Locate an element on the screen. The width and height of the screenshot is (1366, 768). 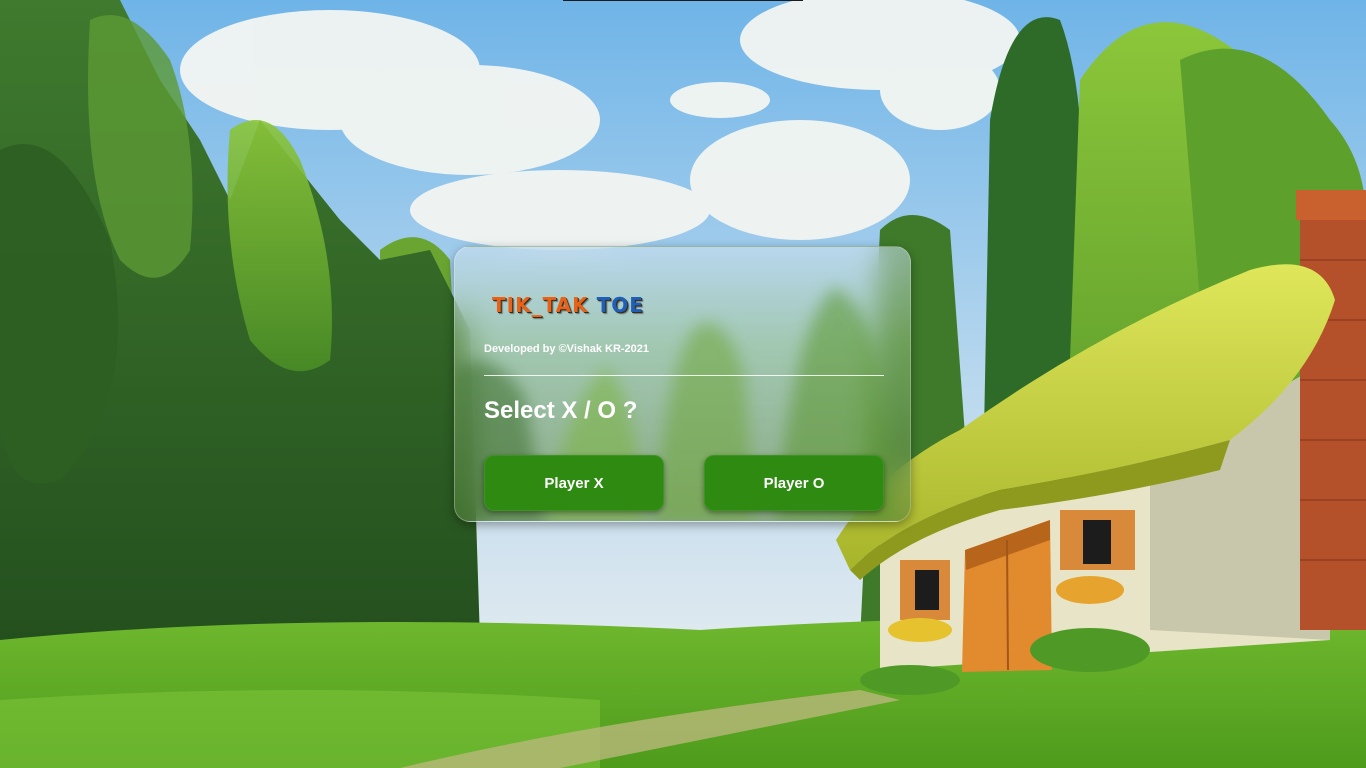
player-x-button: Player X is located at coordinates (574, 483).